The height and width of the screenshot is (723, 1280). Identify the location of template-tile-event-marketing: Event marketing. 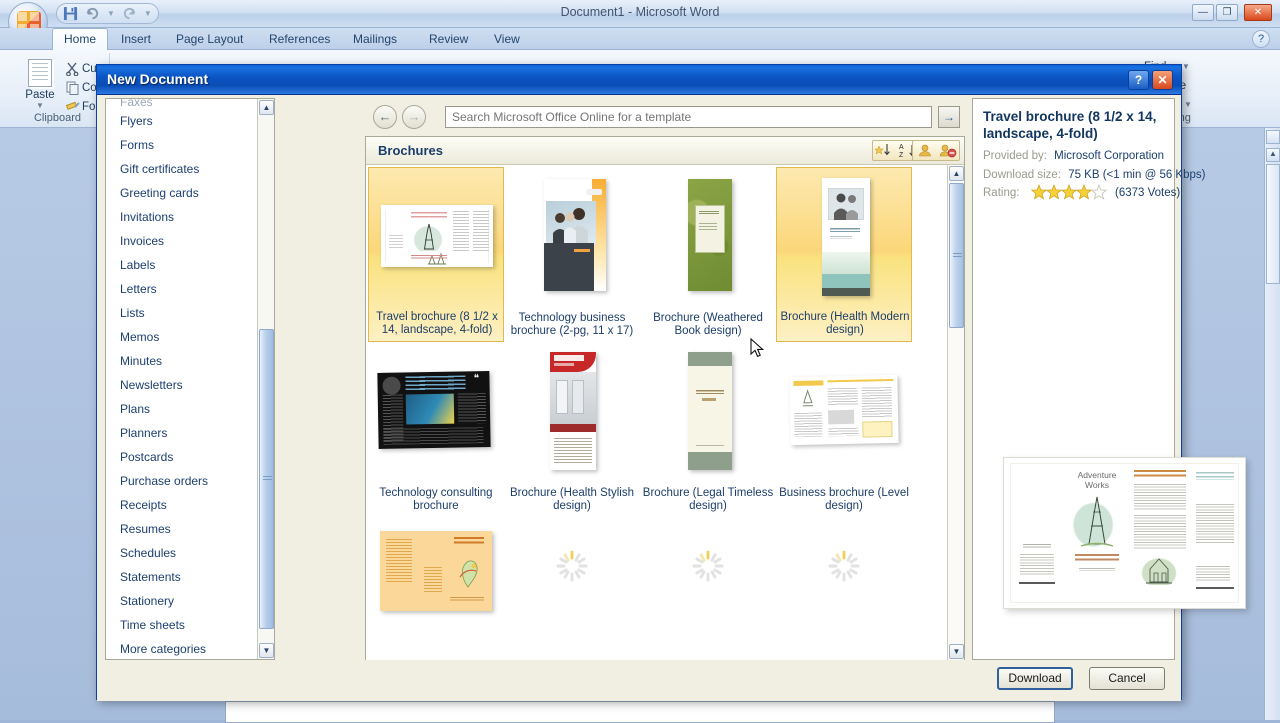
(572, 588).